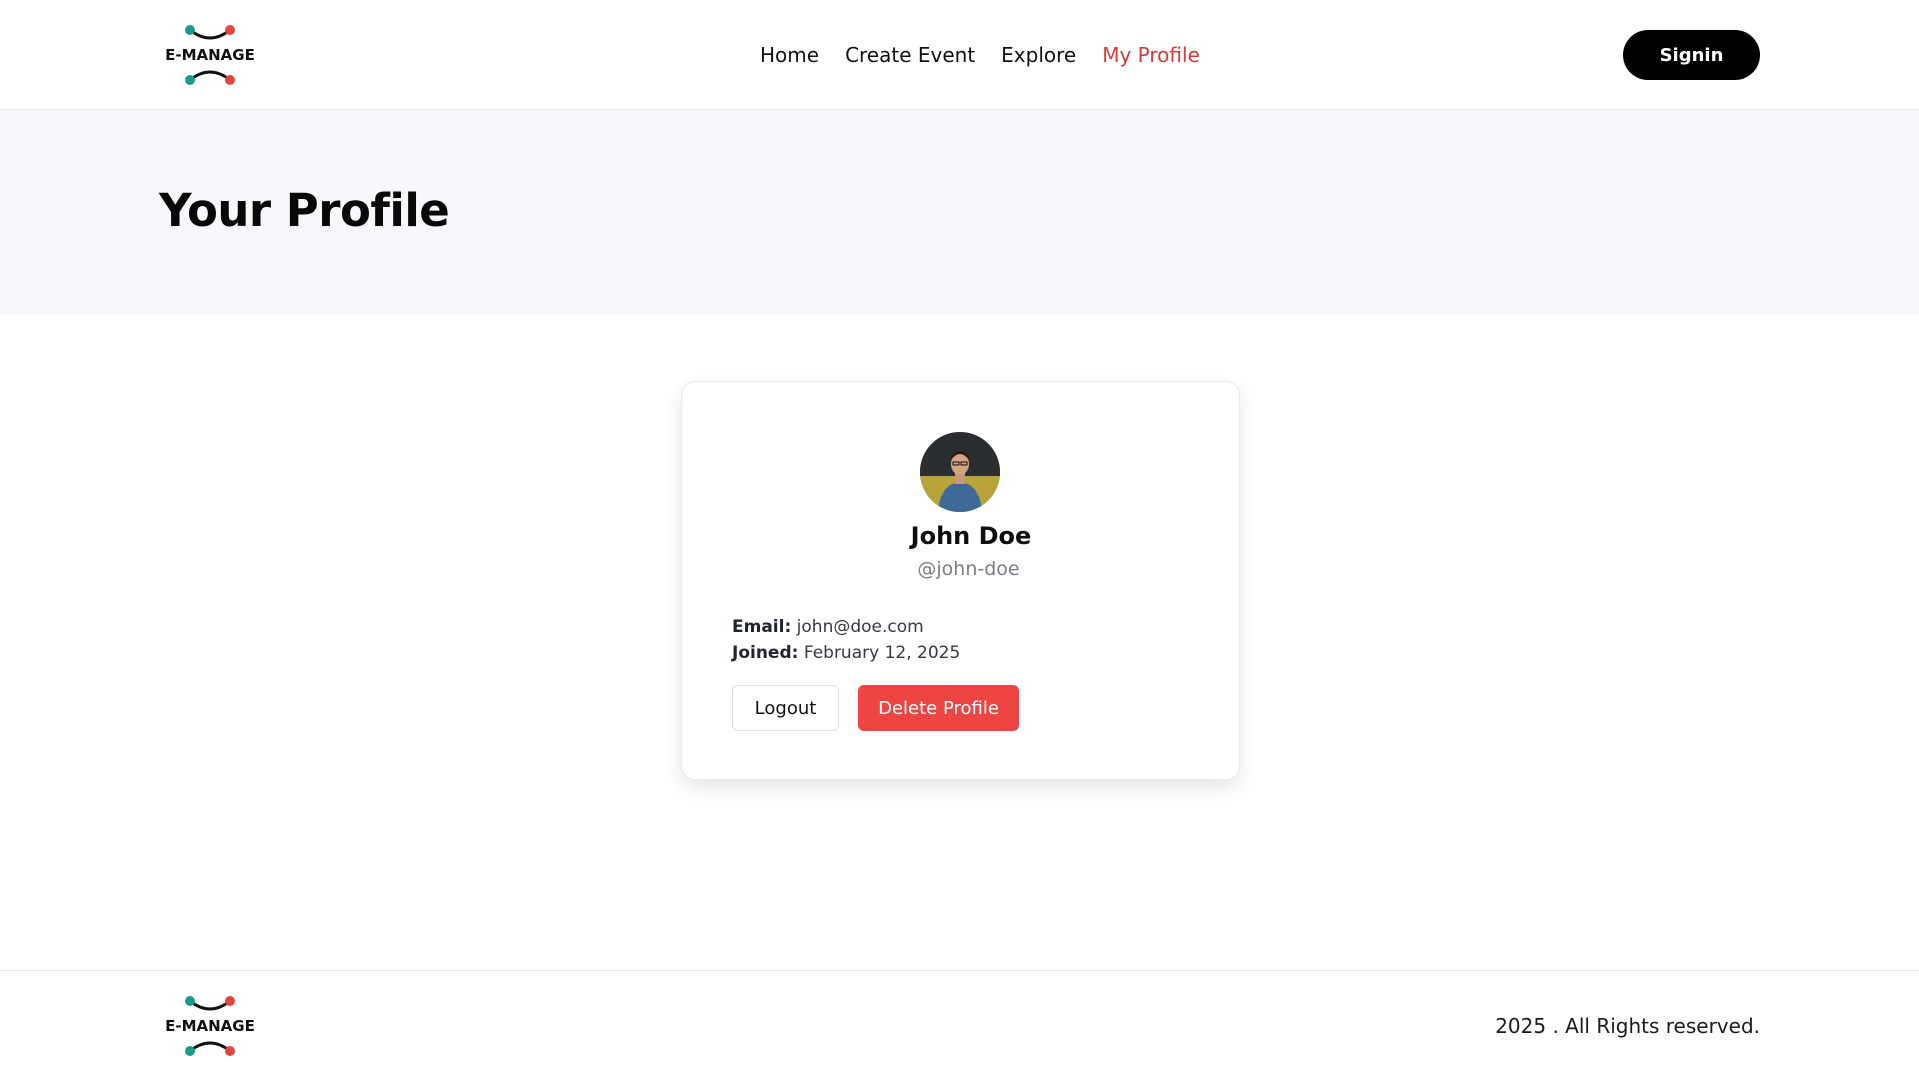  I want to click on copyright-text: 2025 . All Rights reserved., so click(1627, 1026).